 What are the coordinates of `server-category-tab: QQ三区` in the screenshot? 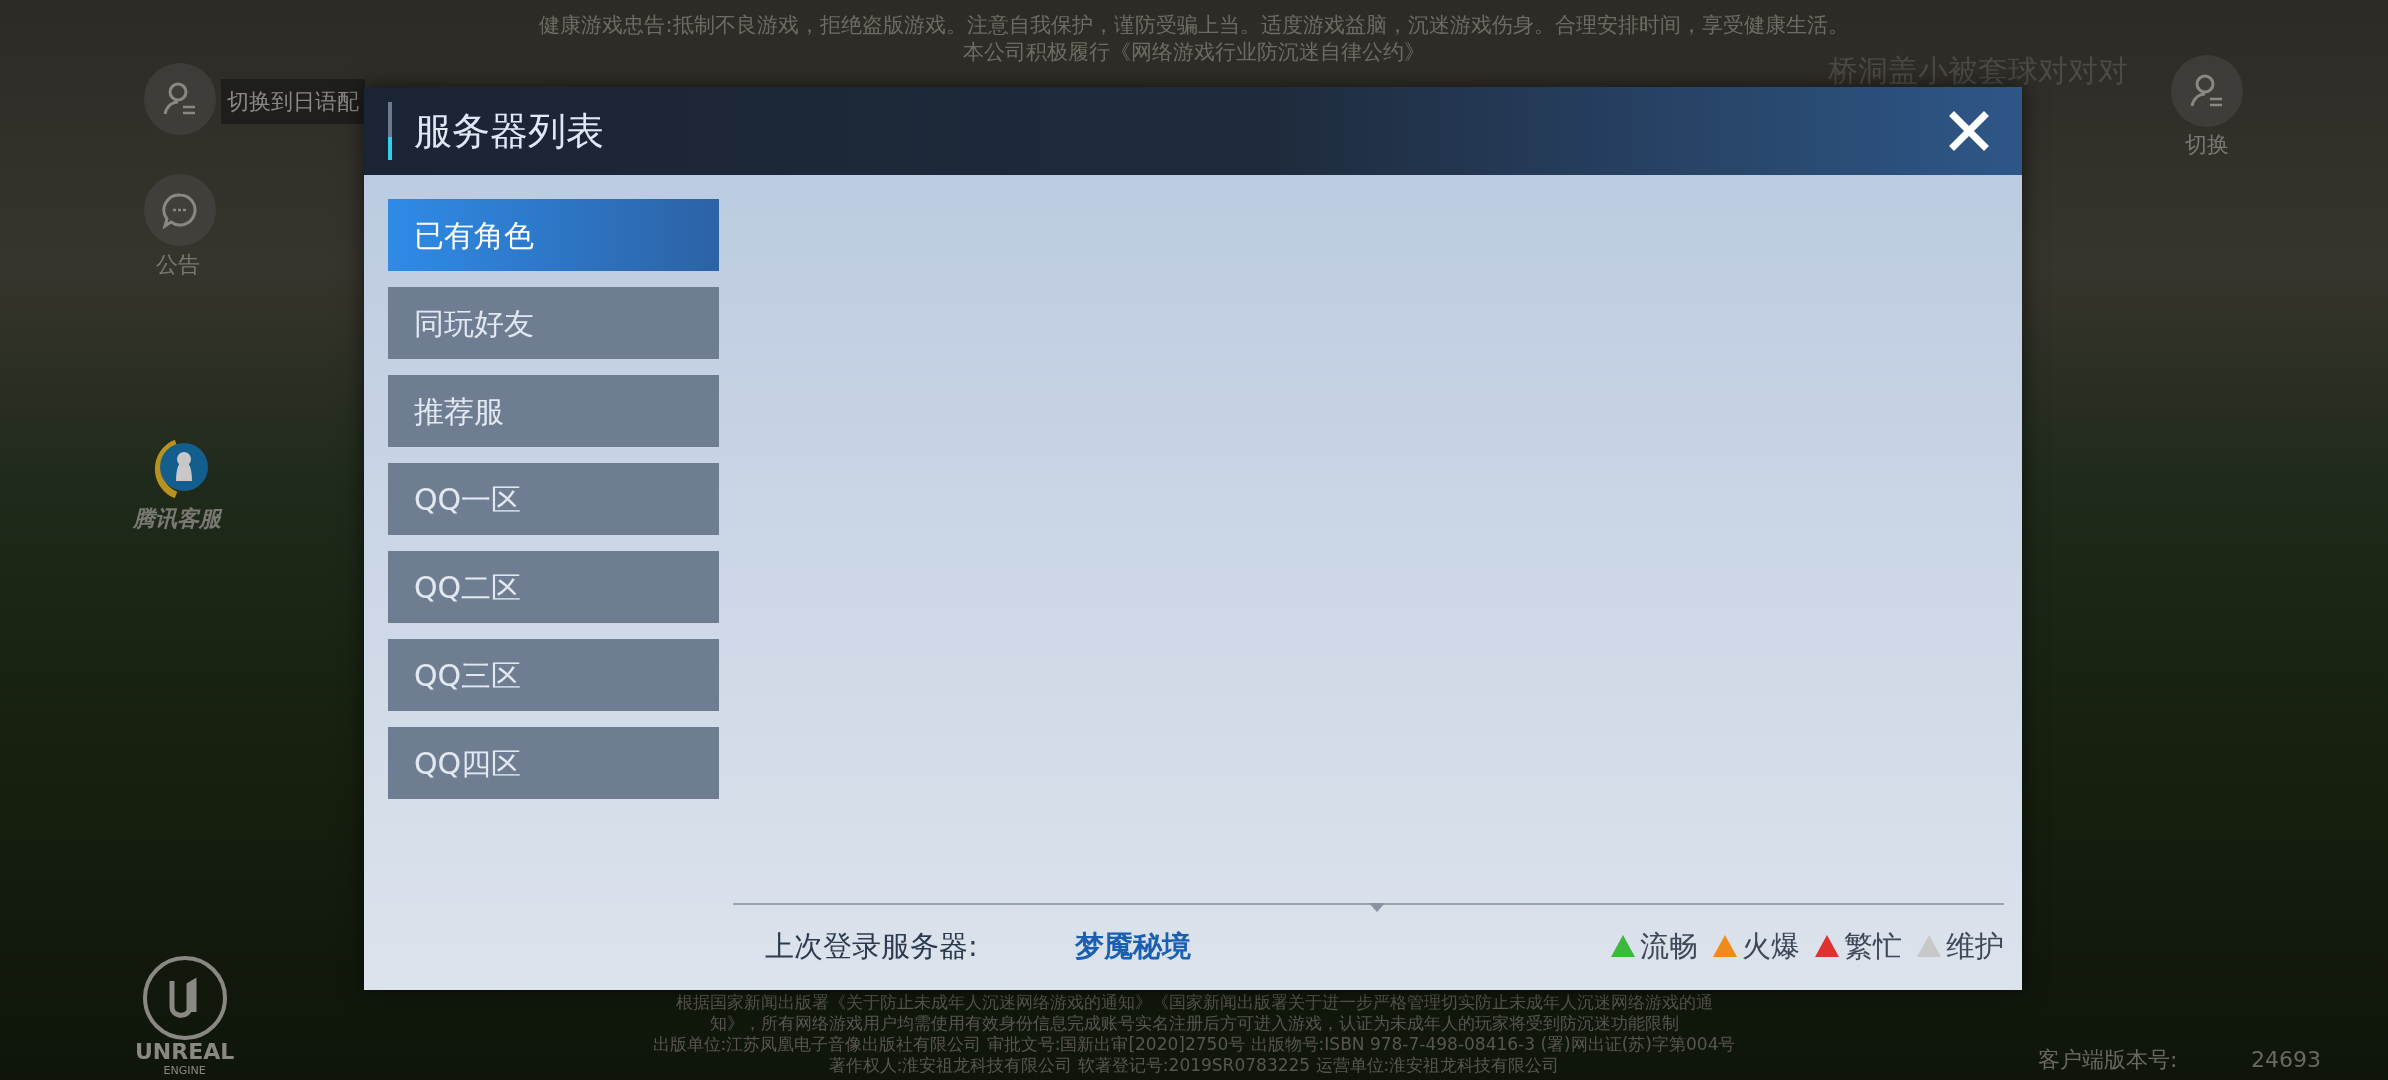 It's located at (553, 675).